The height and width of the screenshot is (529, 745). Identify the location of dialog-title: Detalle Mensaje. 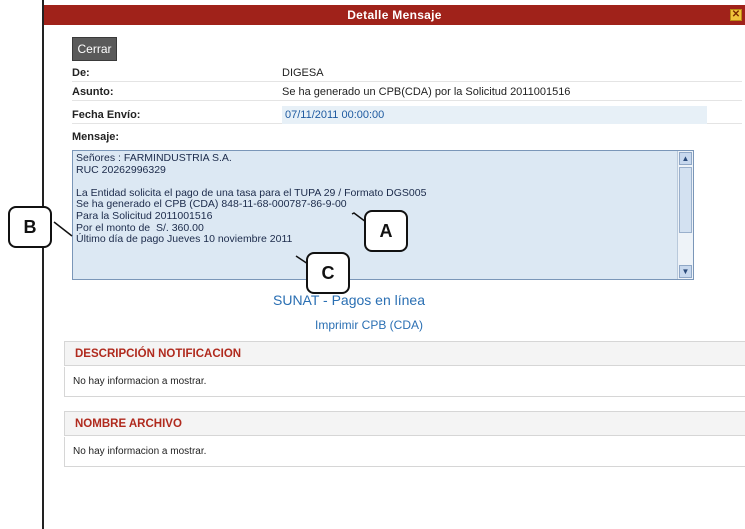
(394, 15).